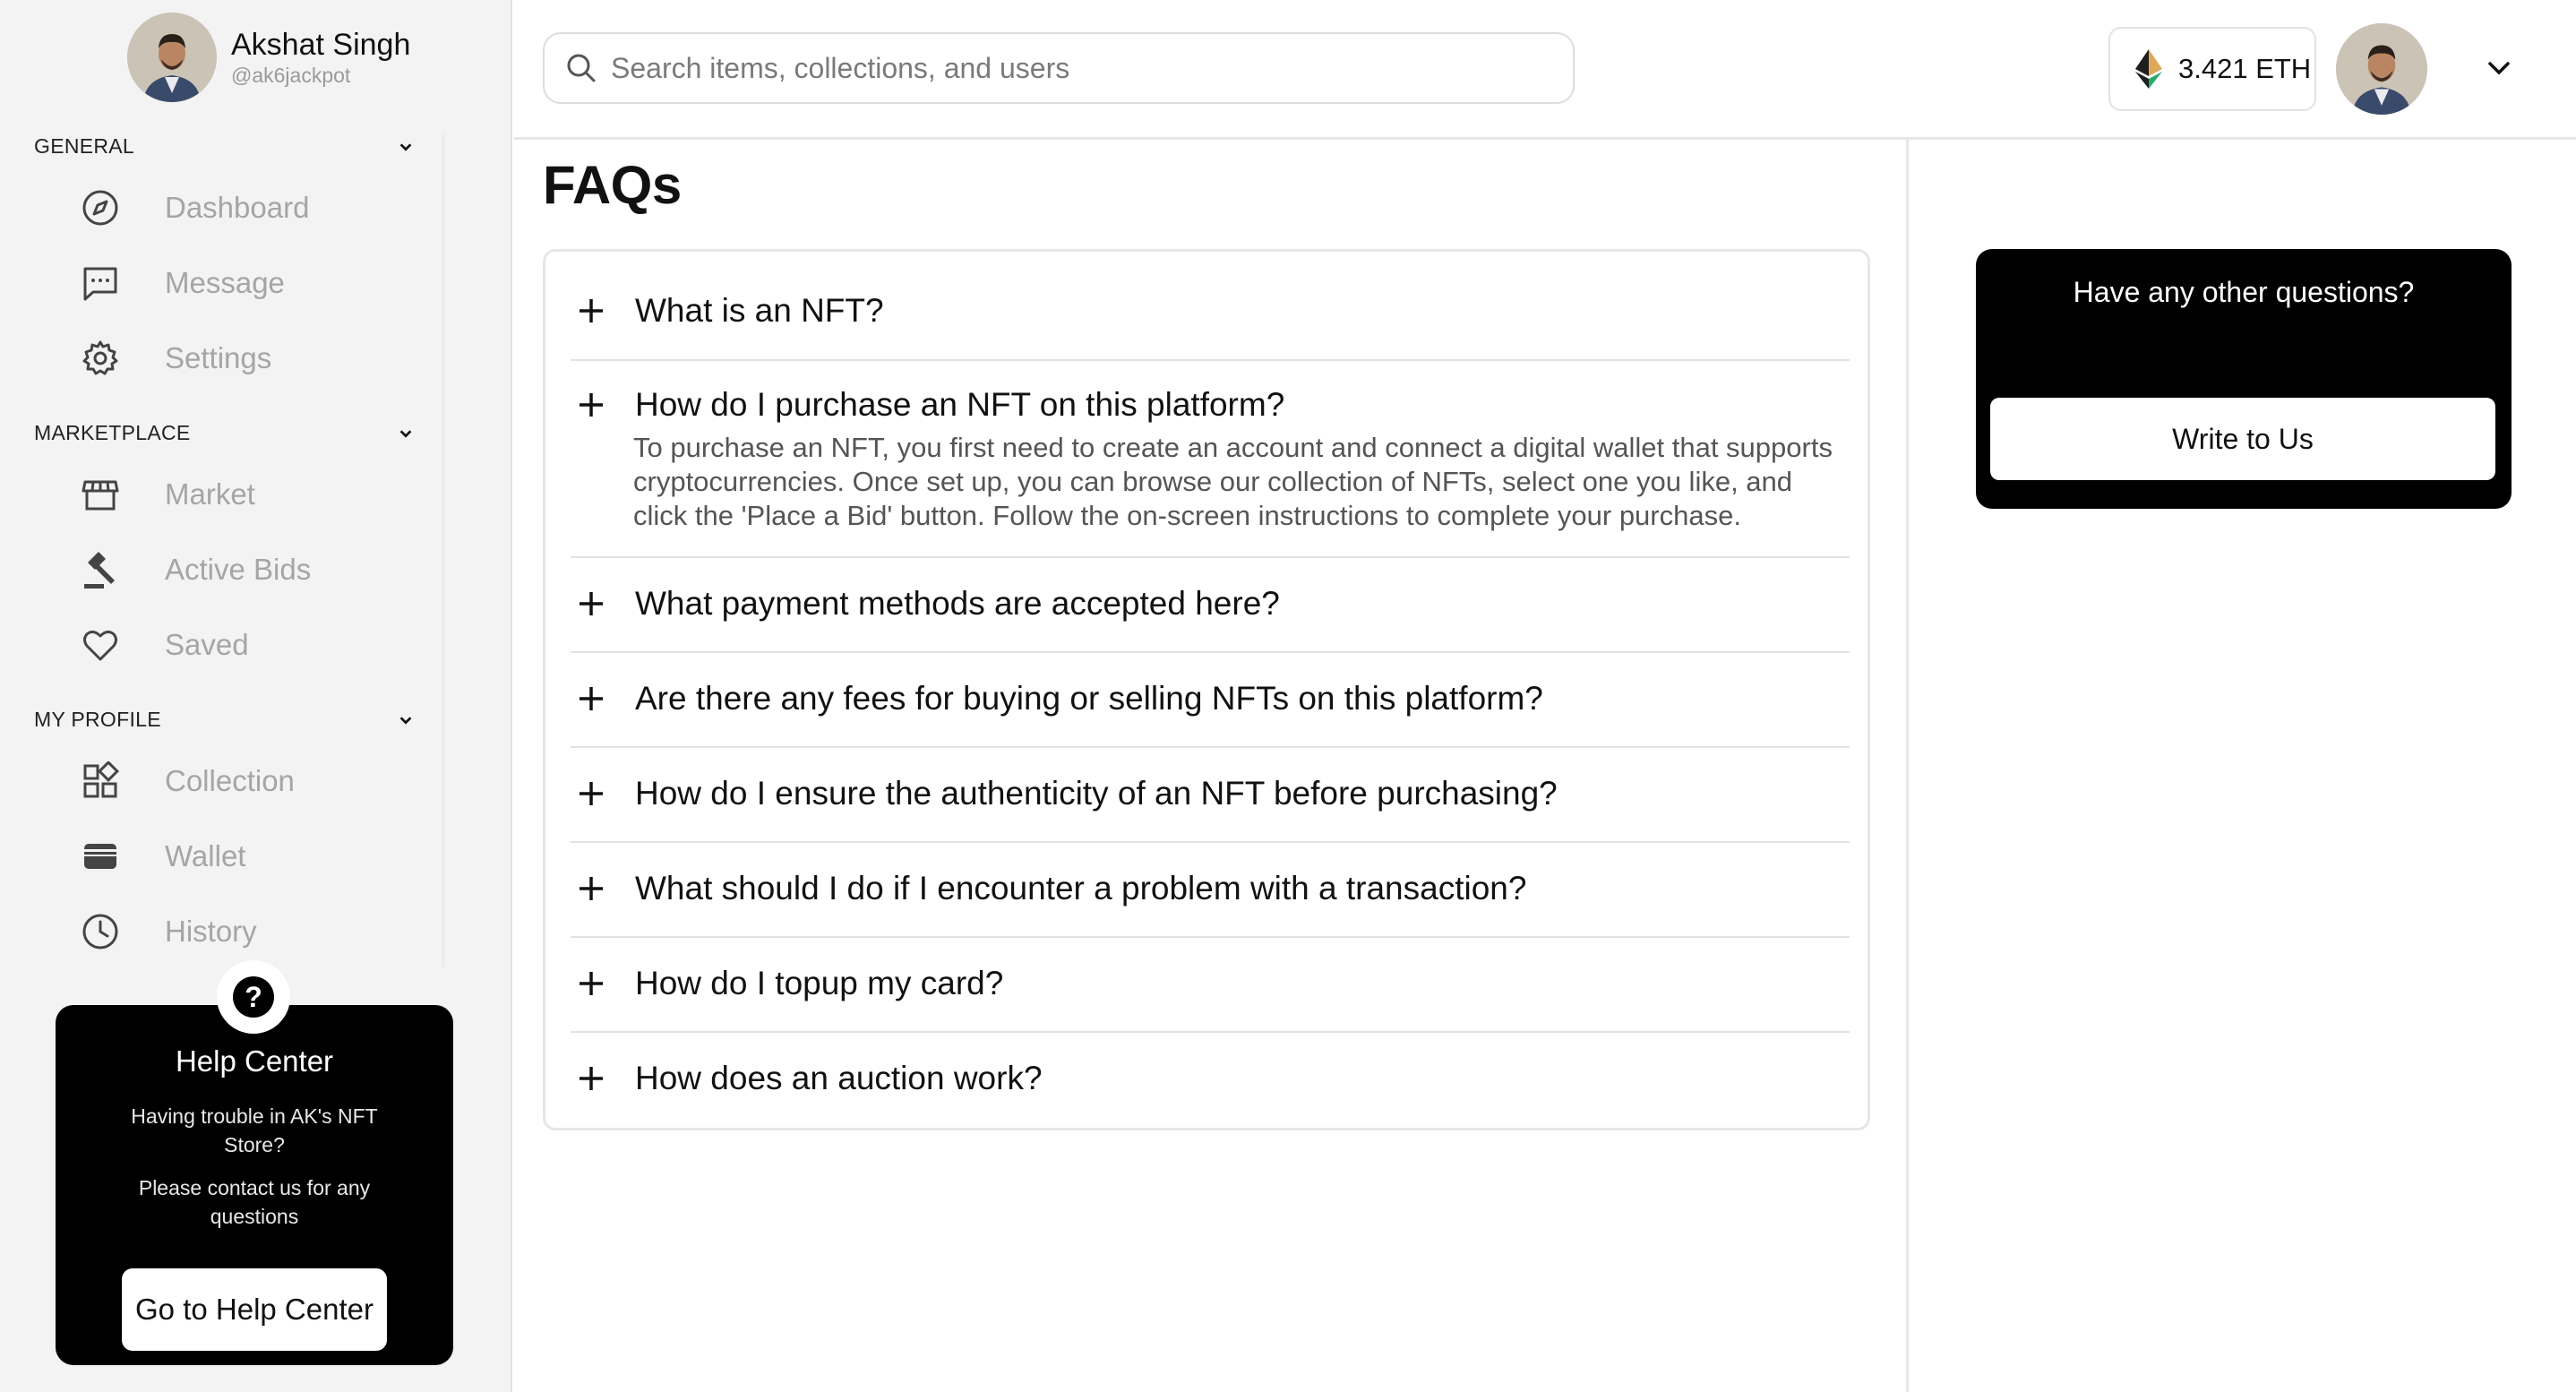 The height and width of the screenshot is (1392, 2576). What do you see at coordinates (254, 1202) in the screenshot?
I see `help-center-text: Please contact us for any questions` at bounding box center [254, 1202].